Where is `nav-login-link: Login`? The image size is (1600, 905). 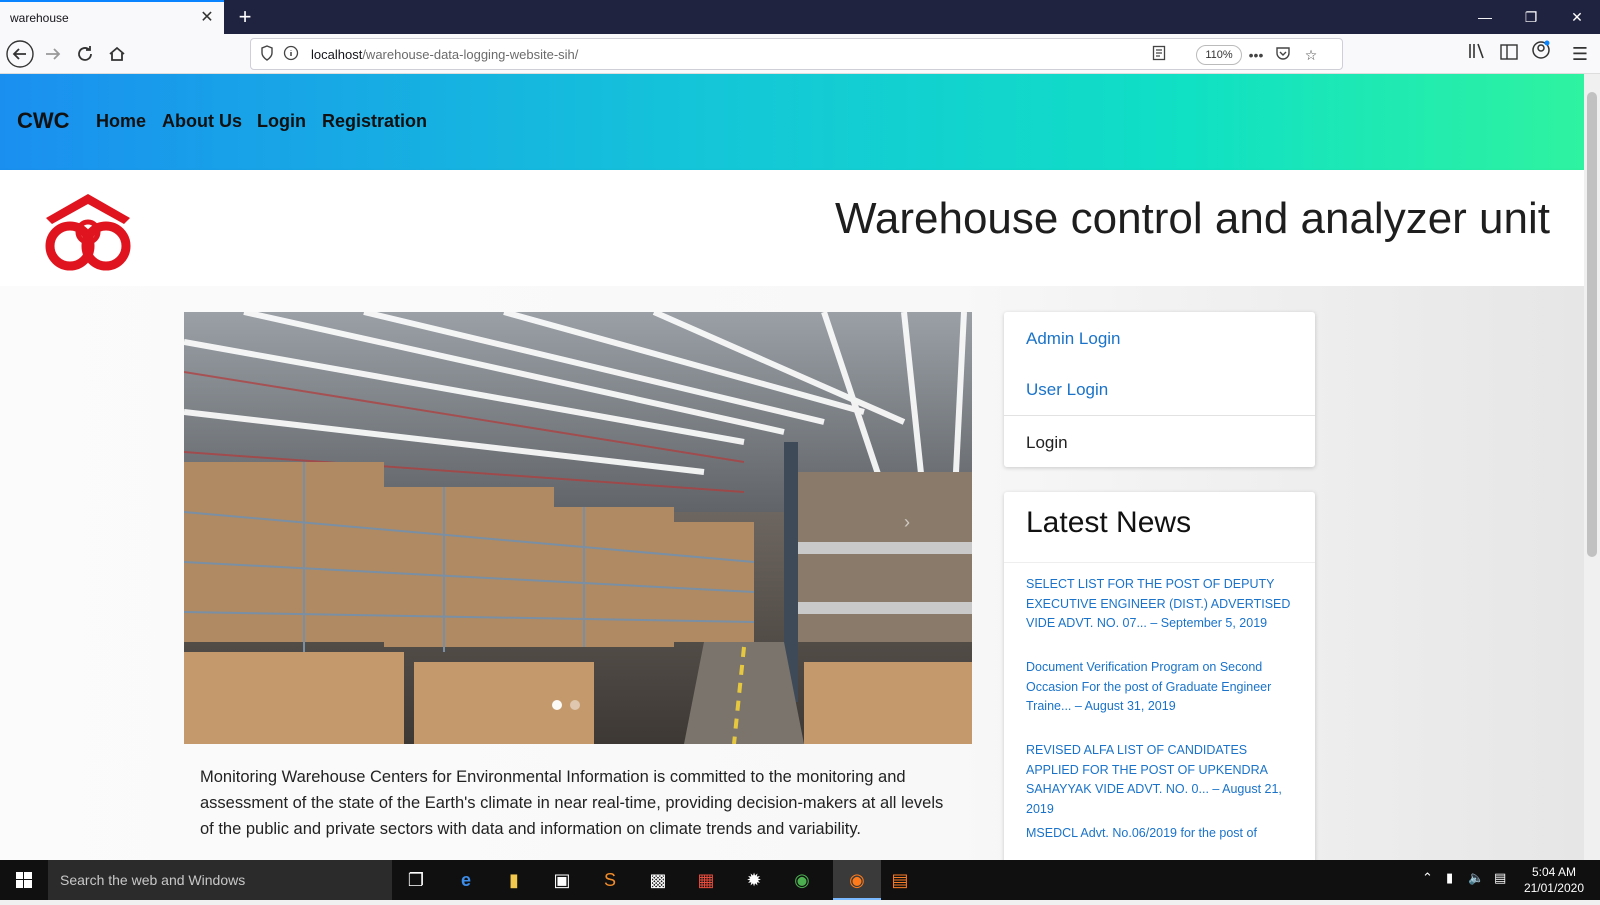 nav-login-link: Login is located at coordinates (281, 121).